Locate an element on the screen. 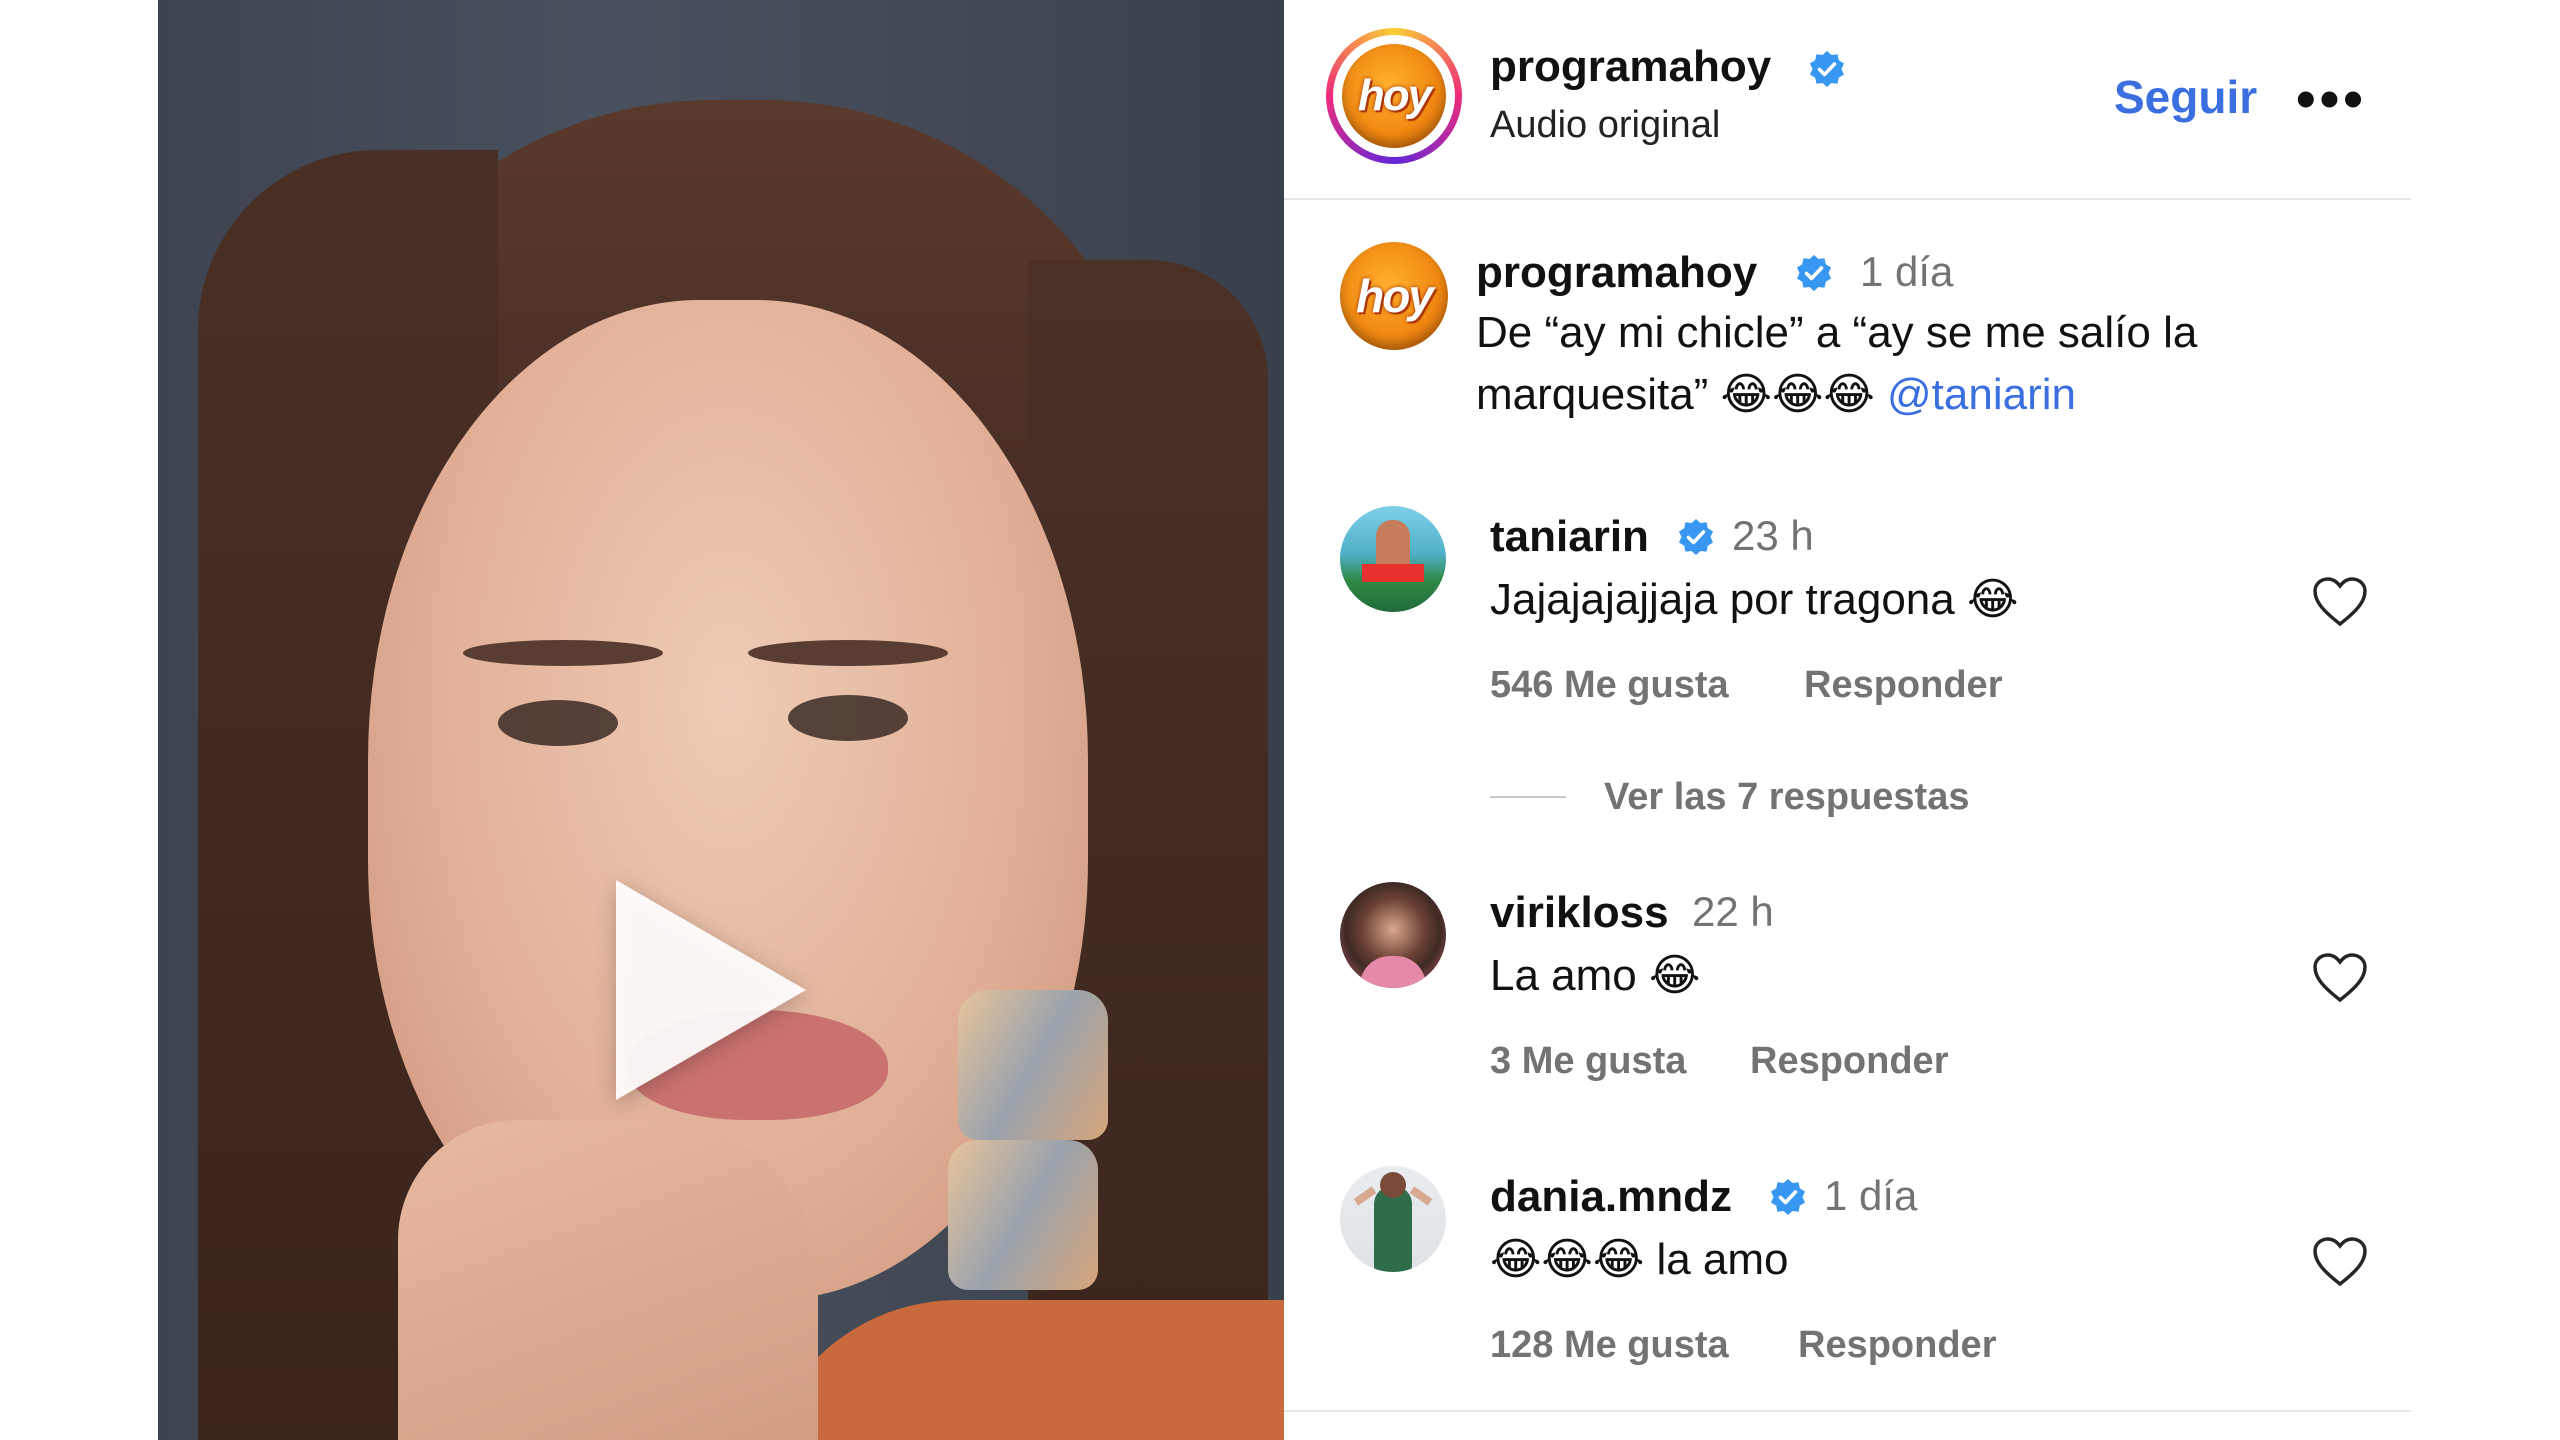  comment-text: La amo 😂 is located at coordinates (1595, 975).